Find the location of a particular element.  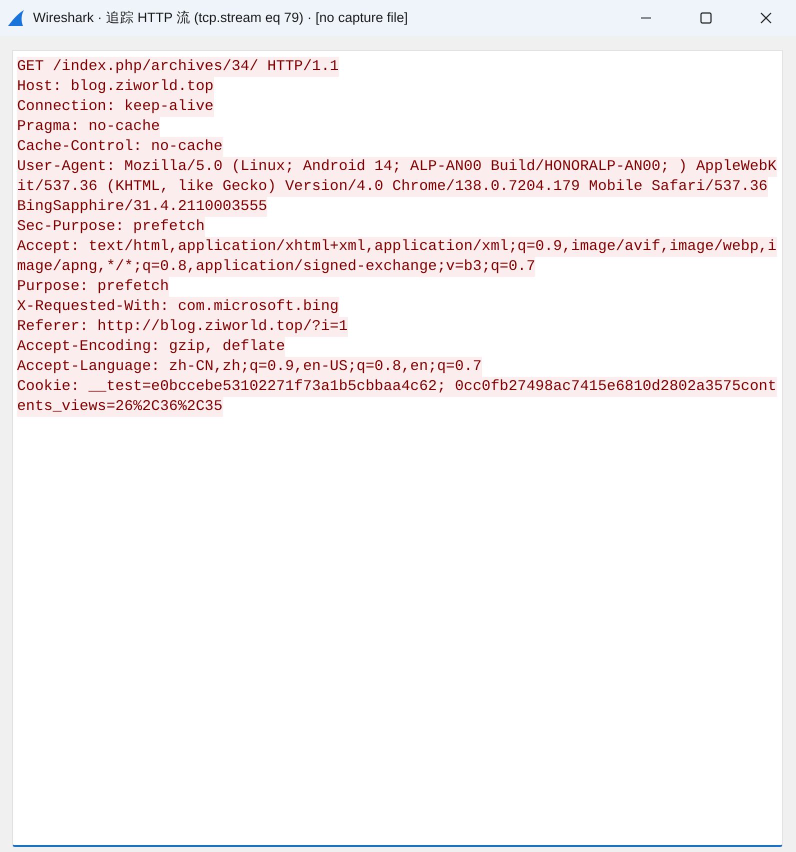

close-icon is located at coordinates (766, 18).